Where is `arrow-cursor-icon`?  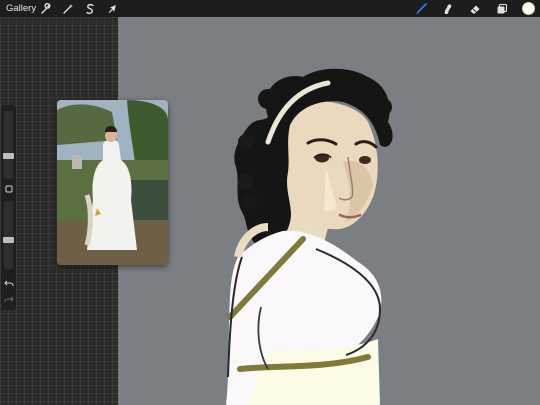
arrow-cursor-icon is located at coordinates (111, 8).